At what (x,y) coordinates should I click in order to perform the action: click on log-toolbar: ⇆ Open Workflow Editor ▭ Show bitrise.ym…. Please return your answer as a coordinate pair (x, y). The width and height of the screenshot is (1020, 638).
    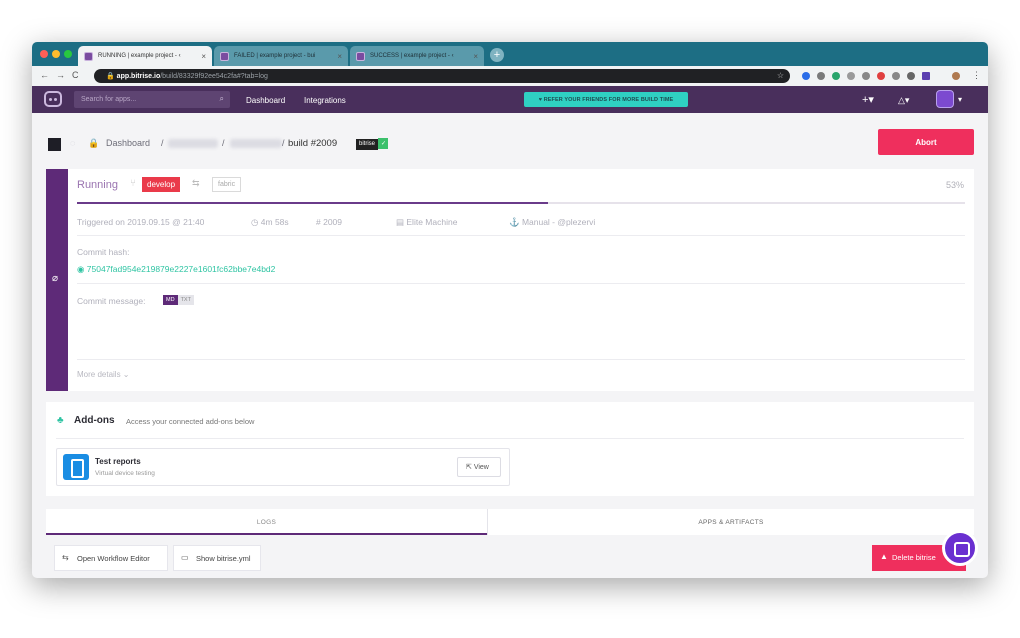
    Looking at the image, I should click on (510, 558).